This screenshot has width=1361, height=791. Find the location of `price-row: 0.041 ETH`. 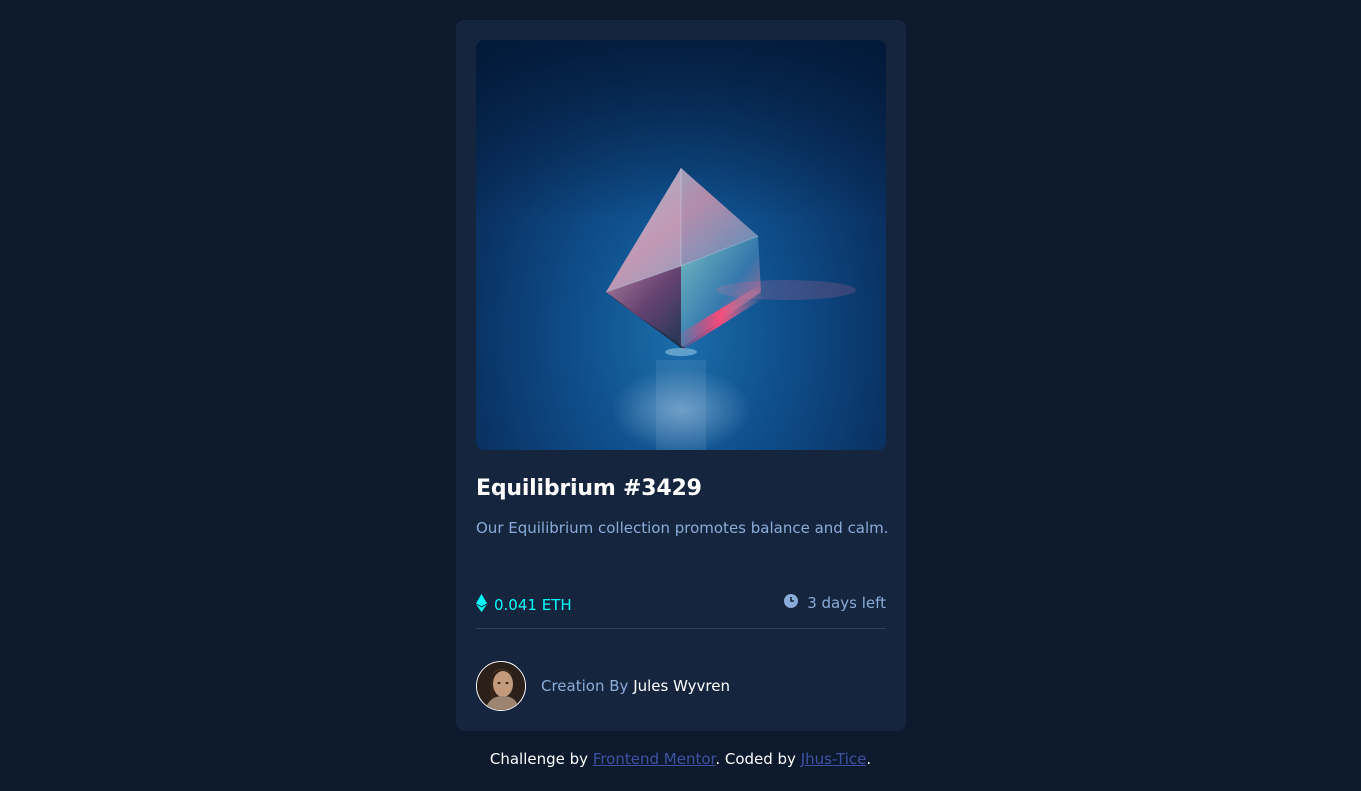

price-row: 0.041 ETH is located at coordinates (524, 605).